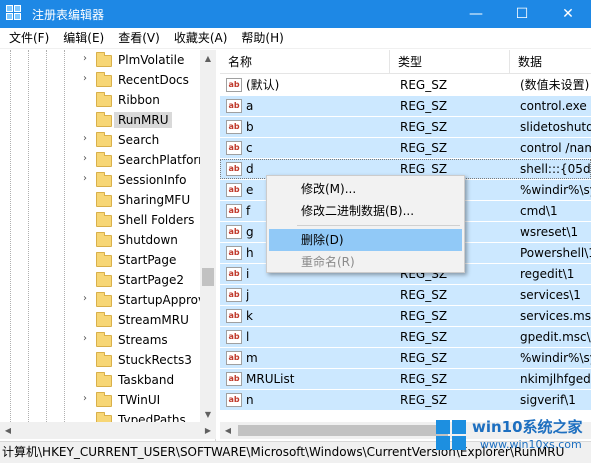 The height and width of the screenshot is (463, 591). What do you see at coordinates (108, 430) in the screenshot?
I see `tree-horizontal-scrollbar: ◀ ▶` at bounding box center [108, 430].